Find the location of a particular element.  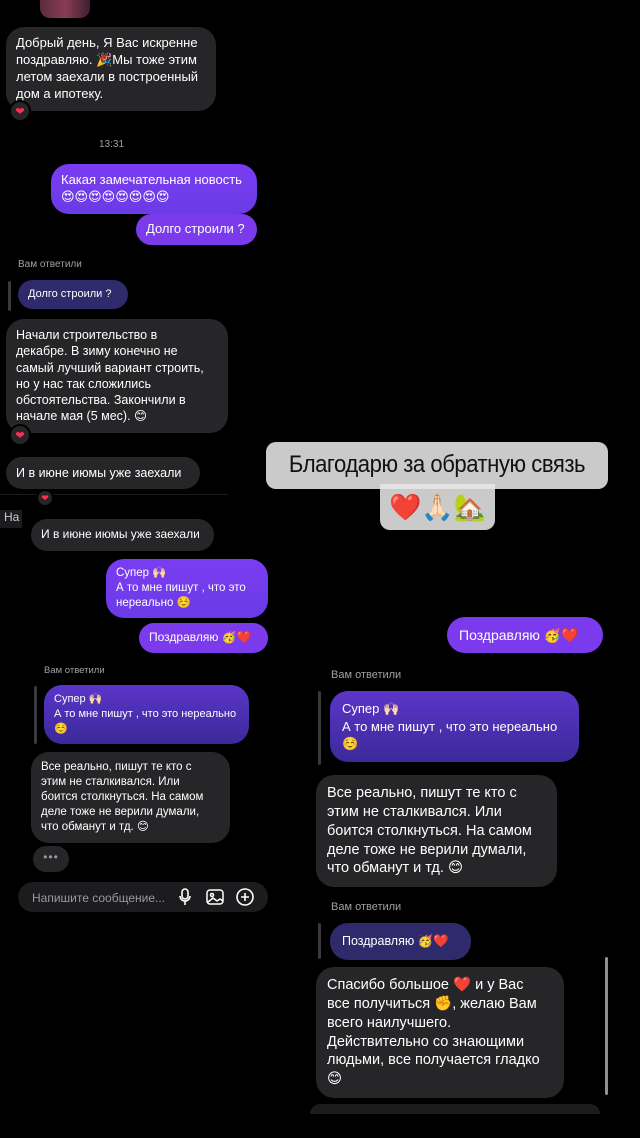

bottom-edge-bubble is located at coordinates (455, 1109).